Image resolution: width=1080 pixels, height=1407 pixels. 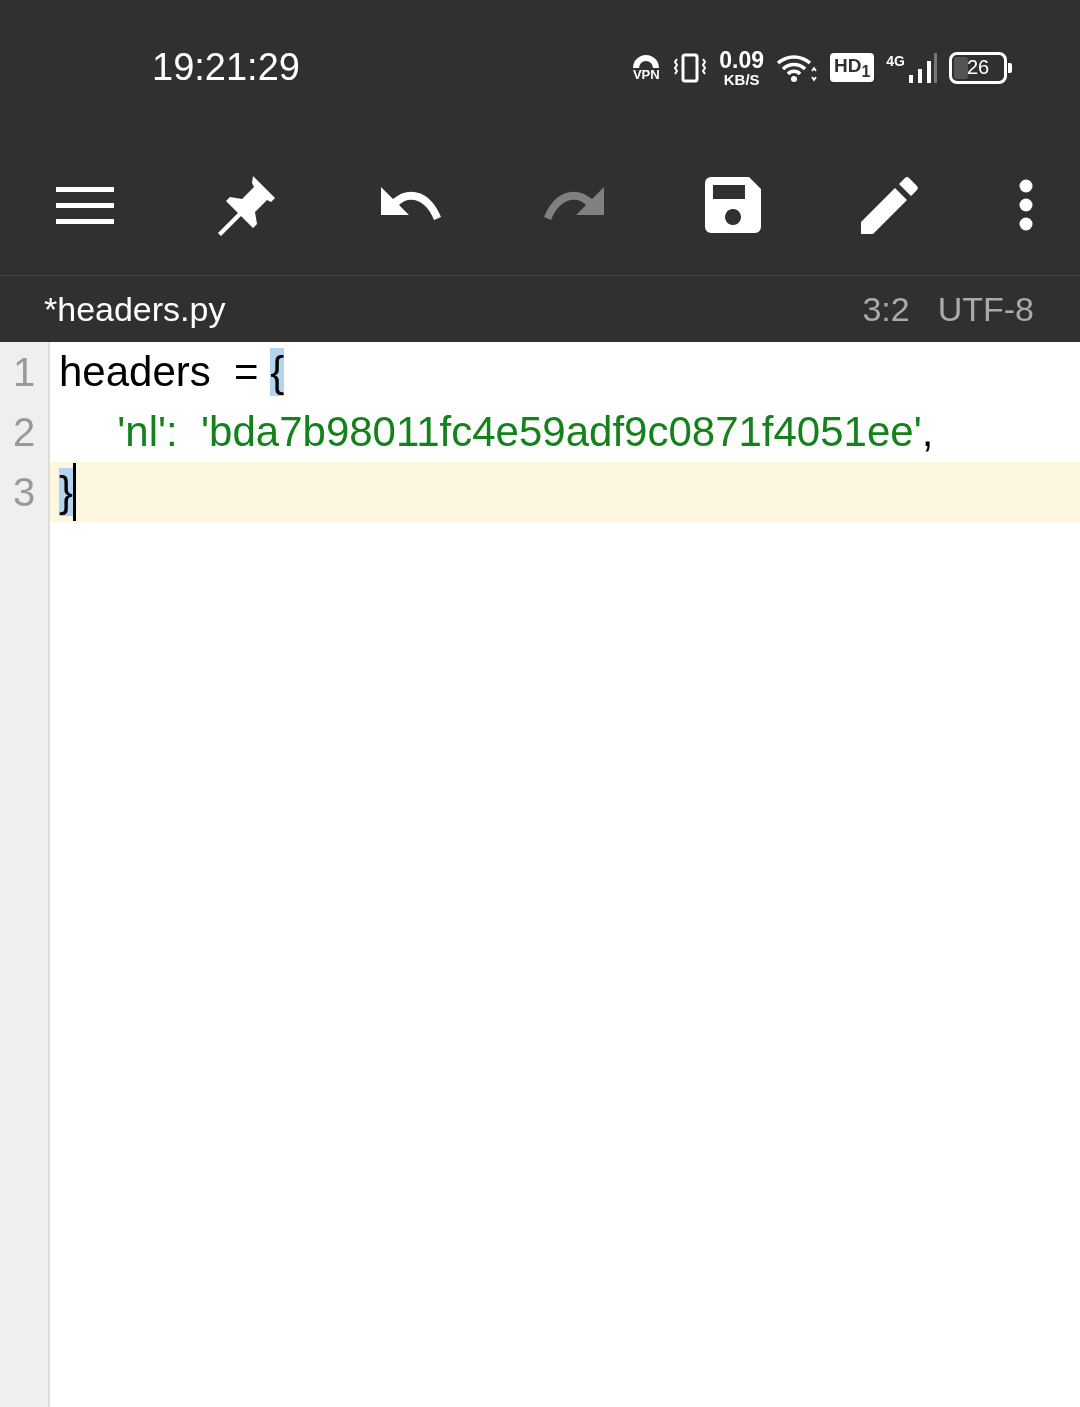 I want to click on network-speed: 0.09 KB/S, so click(x=742, y=67).